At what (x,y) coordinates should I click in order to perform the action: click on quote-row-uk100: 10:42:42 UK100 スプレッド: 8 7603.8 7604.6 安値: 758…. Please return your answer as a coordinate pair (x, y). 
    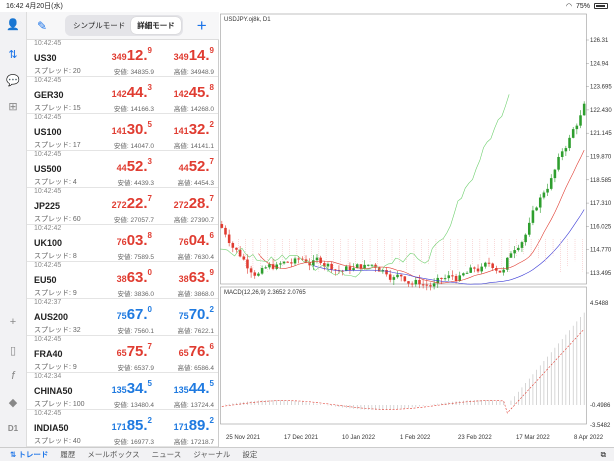
    Looking at the image, I should click on (122, 243).